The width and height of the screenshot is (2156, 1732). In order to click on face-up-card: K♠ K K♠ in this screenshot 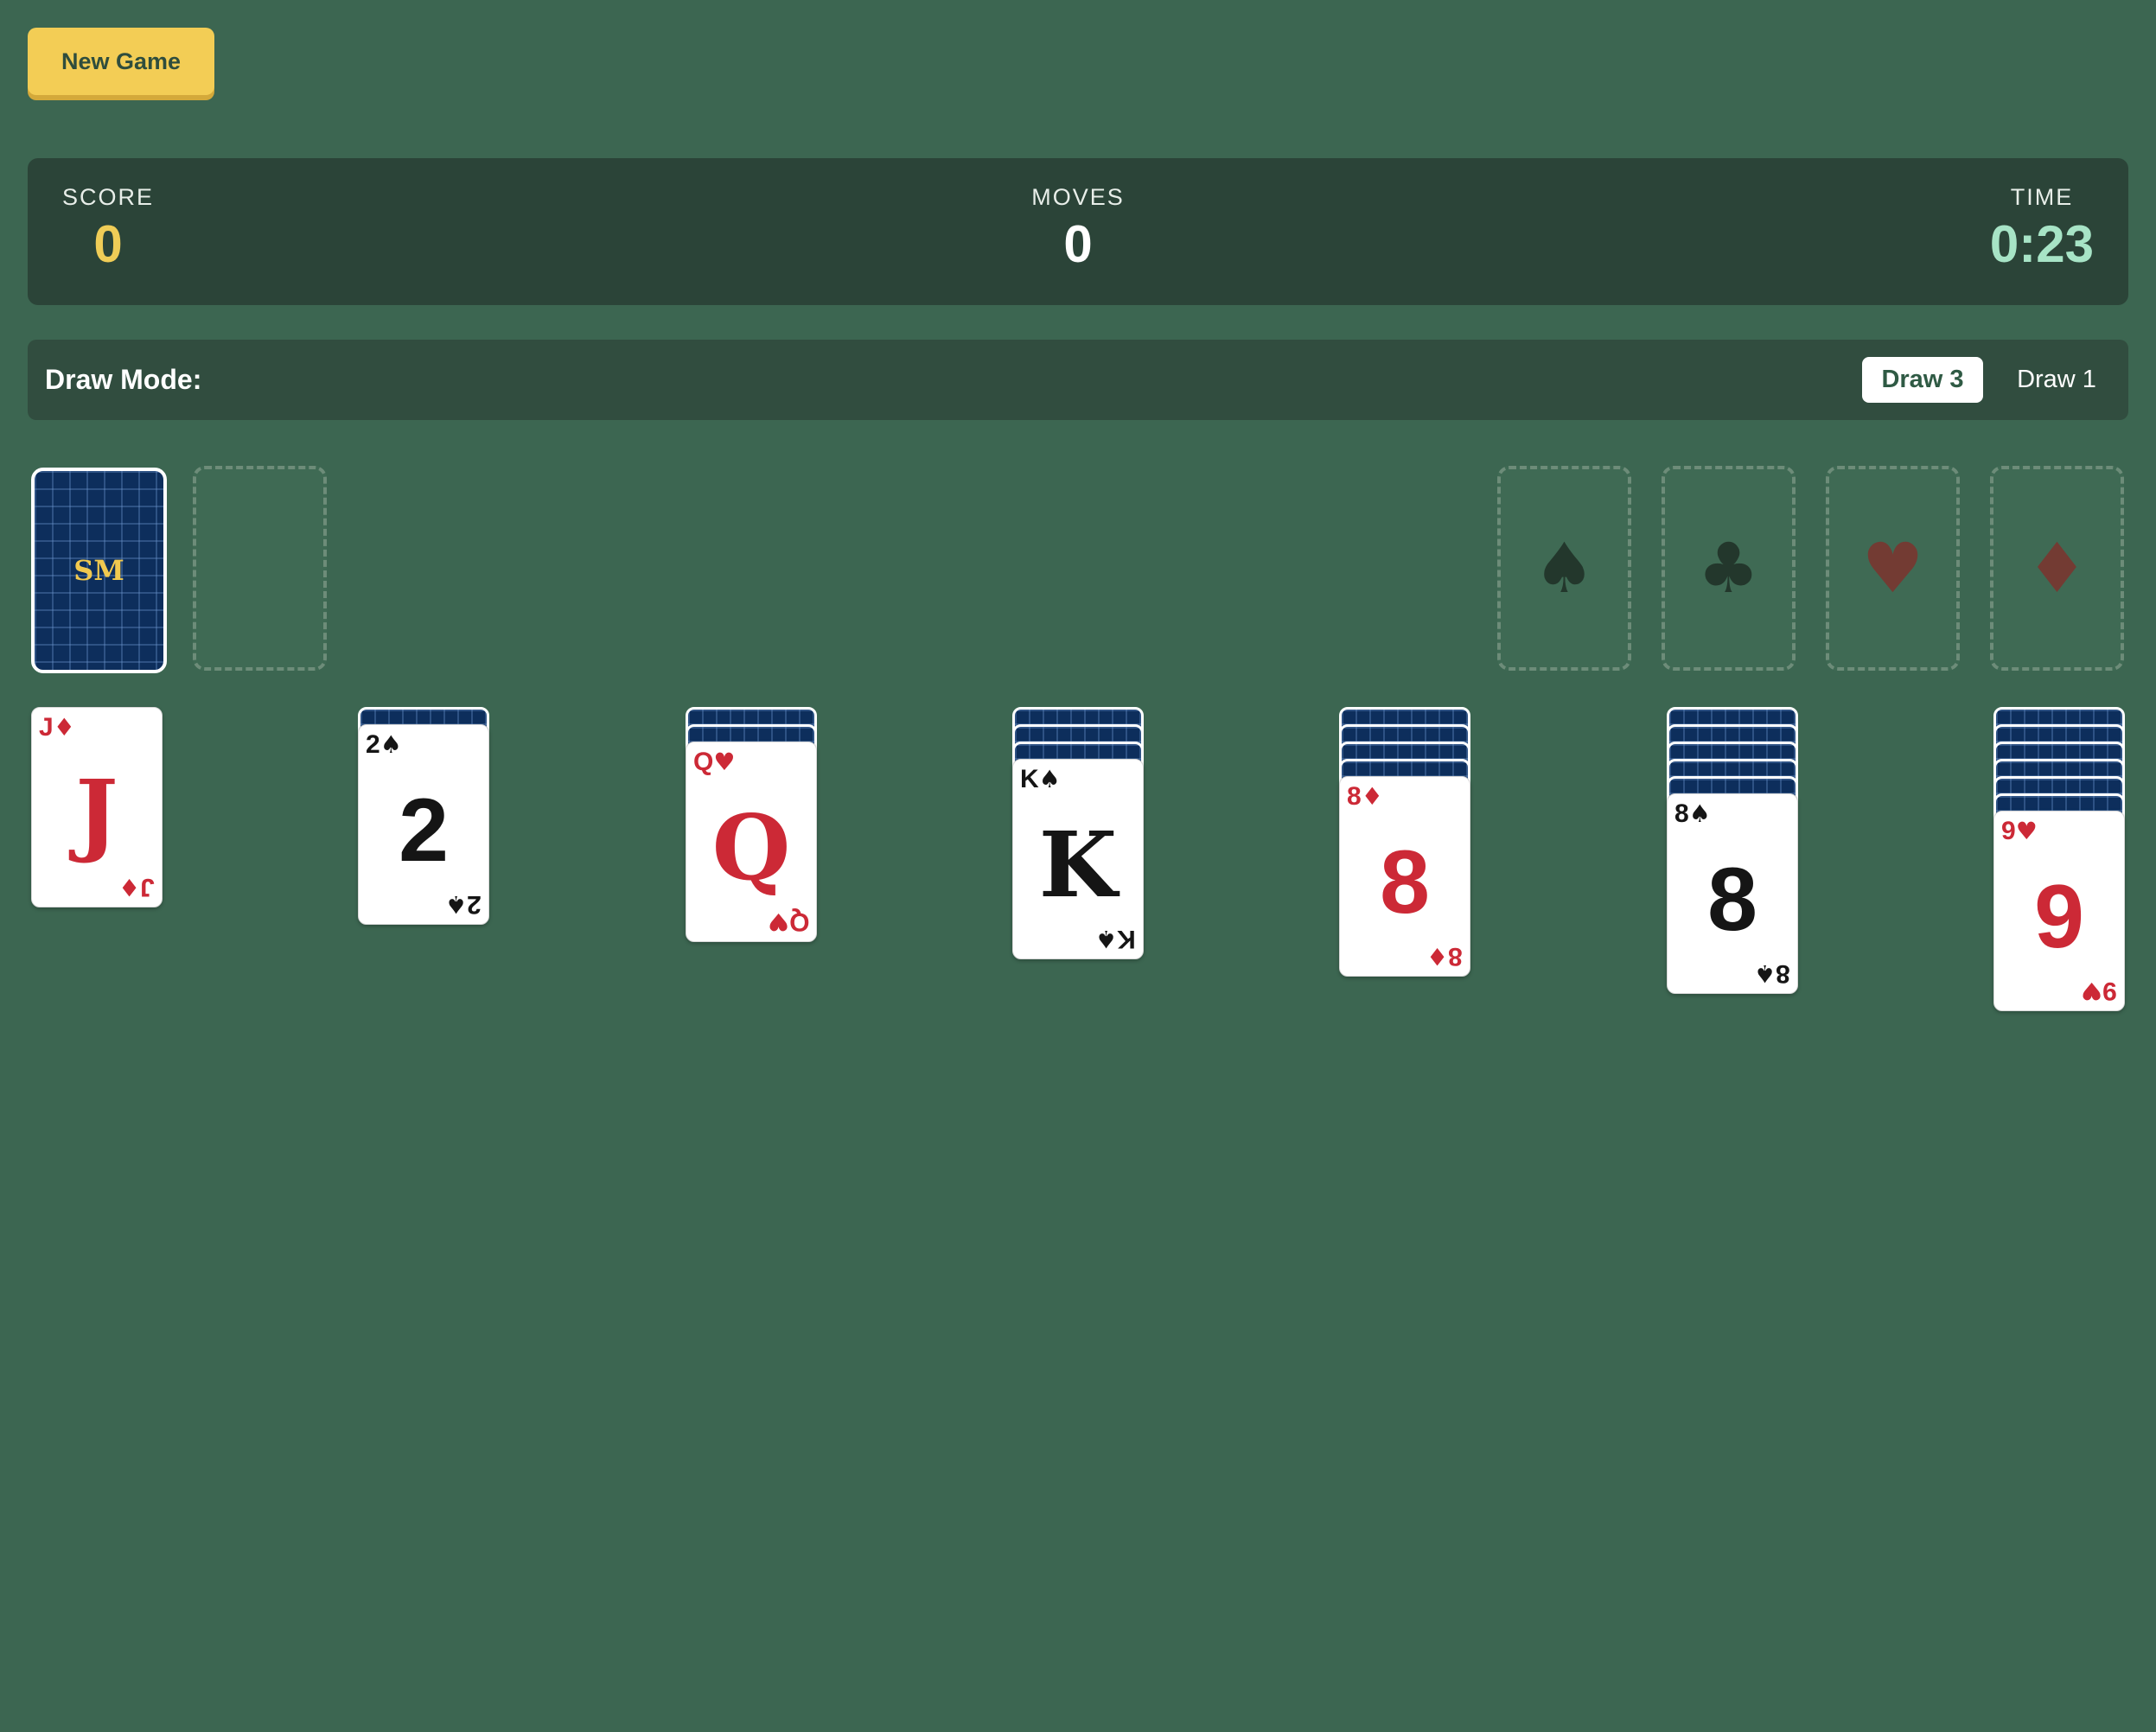, I will do `click(1078, 859)`.